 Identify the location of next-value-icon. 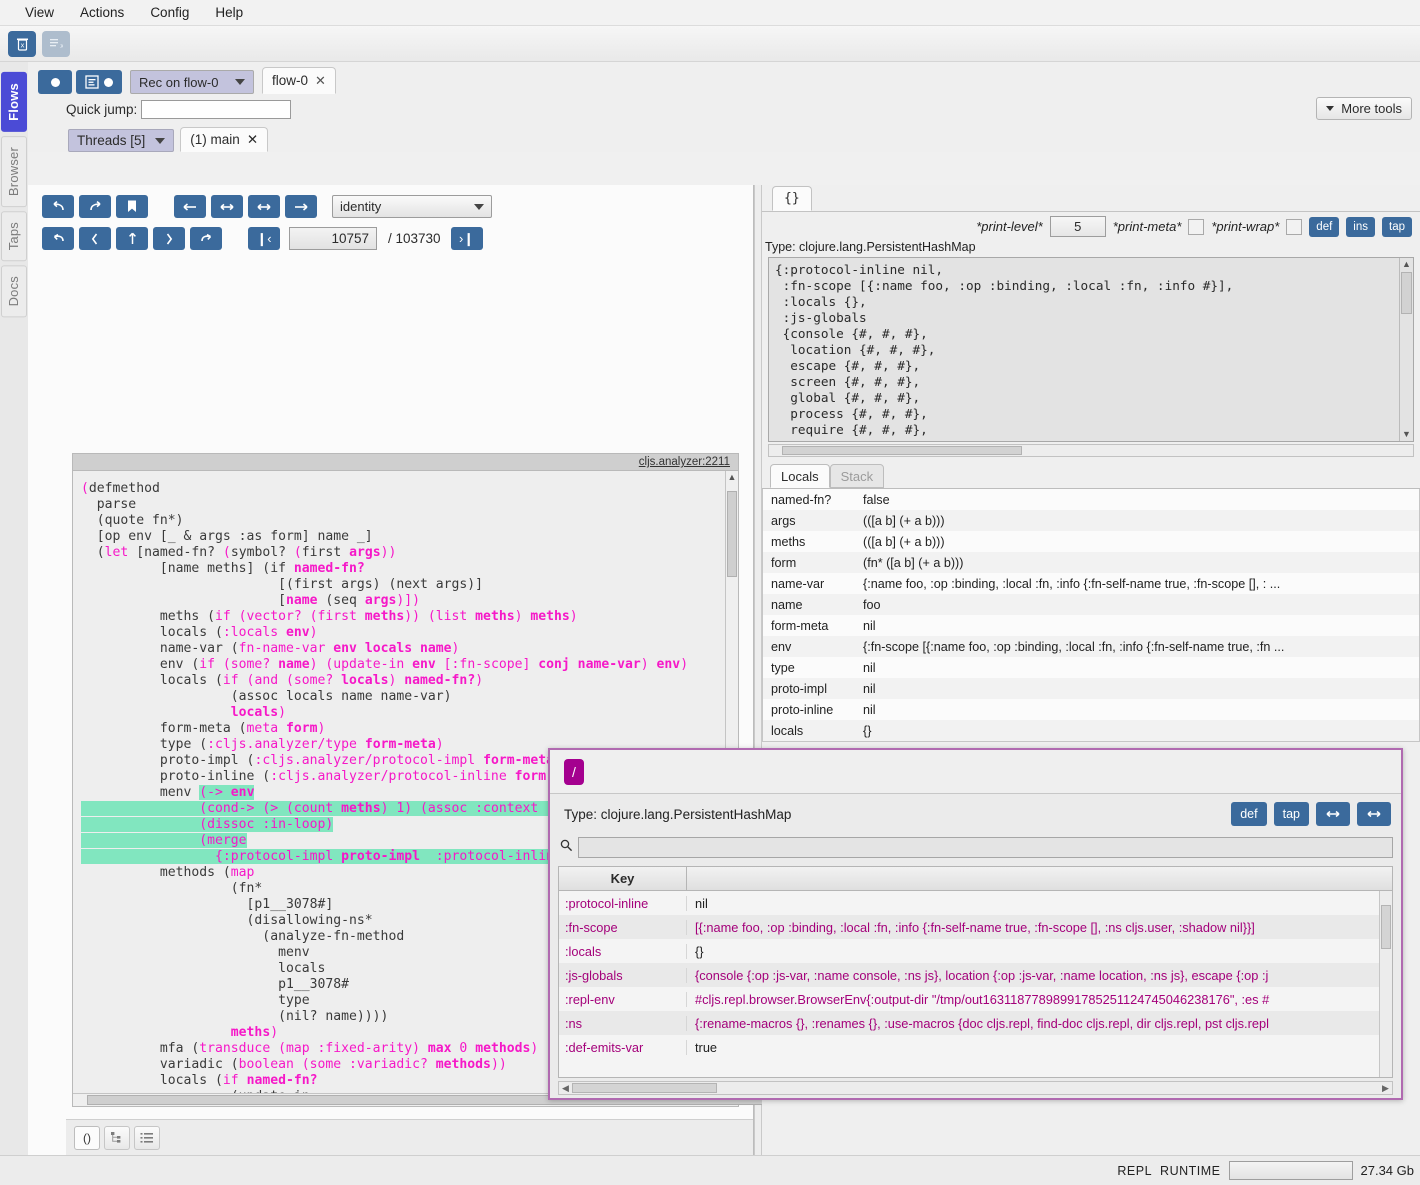
(1374, 814).